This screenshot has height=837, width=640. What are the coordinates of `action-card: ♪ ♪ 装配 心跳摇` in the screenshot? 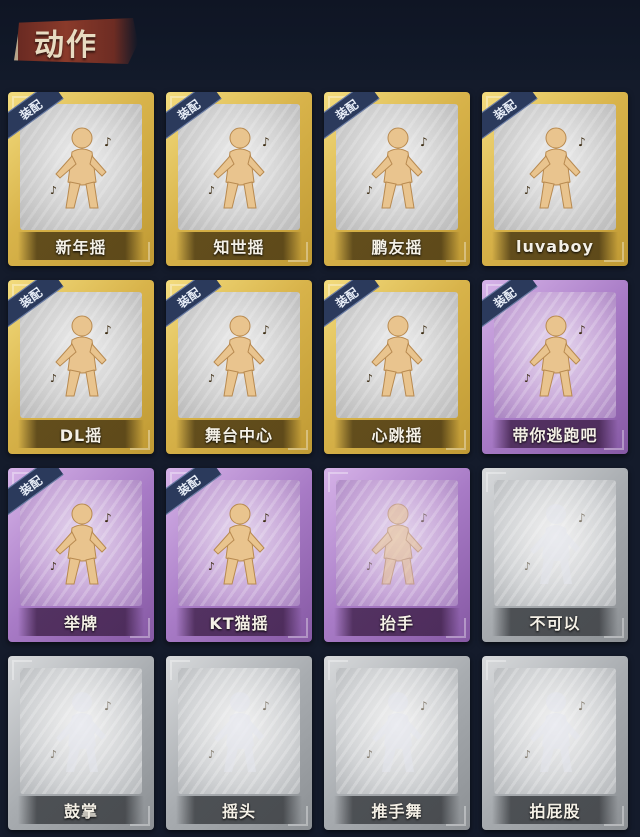 It's located at (397, 367).